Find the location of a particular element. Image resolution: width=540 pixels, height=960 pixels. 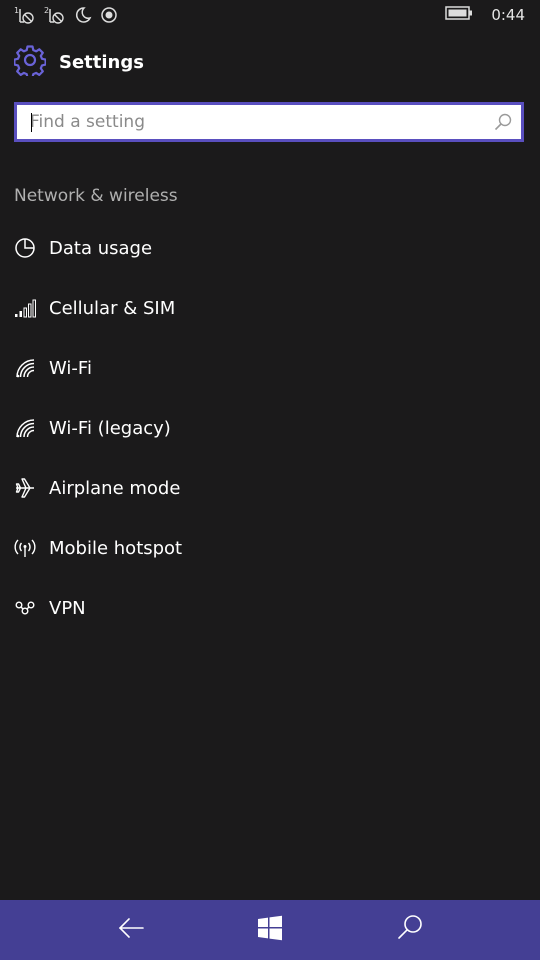

search-box is located at coordinates (269, 122).